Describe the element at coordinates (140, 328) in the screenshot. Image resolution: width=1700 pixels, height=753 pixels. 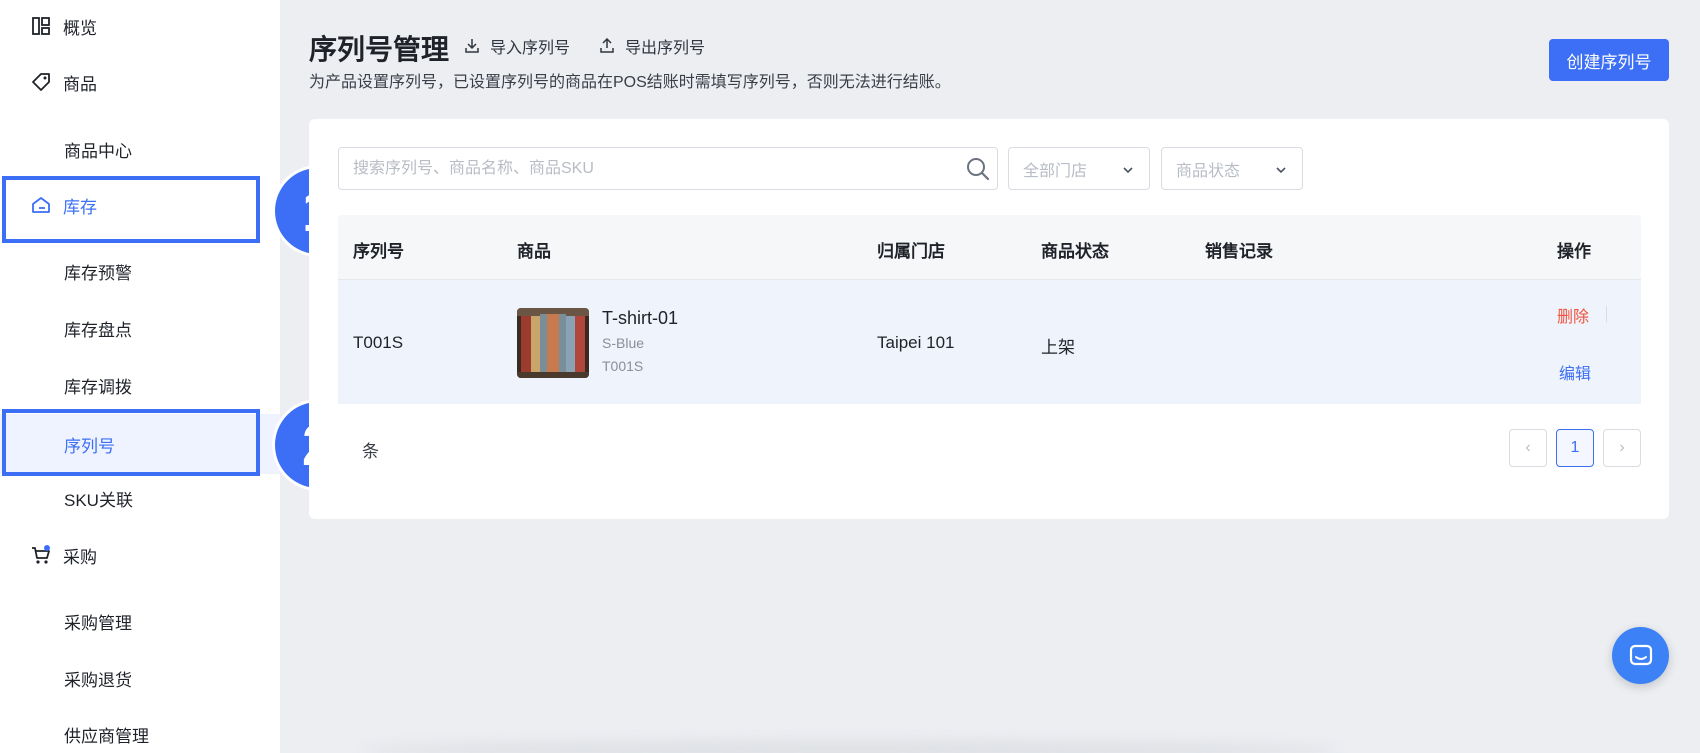
I see `sidebar-item-stocktake: 库存盘点` at that location.